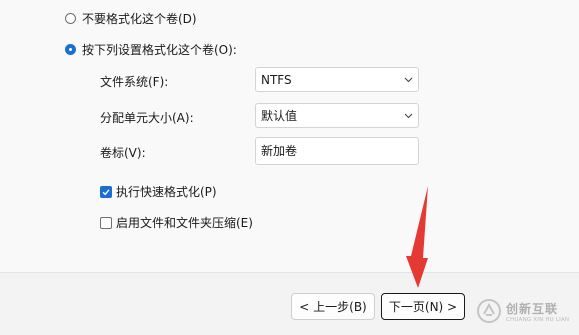  What do you see at coordinates (489, 311) in the screenshot?
I see `logo-mark-icon` at bounding box center [489, 311].